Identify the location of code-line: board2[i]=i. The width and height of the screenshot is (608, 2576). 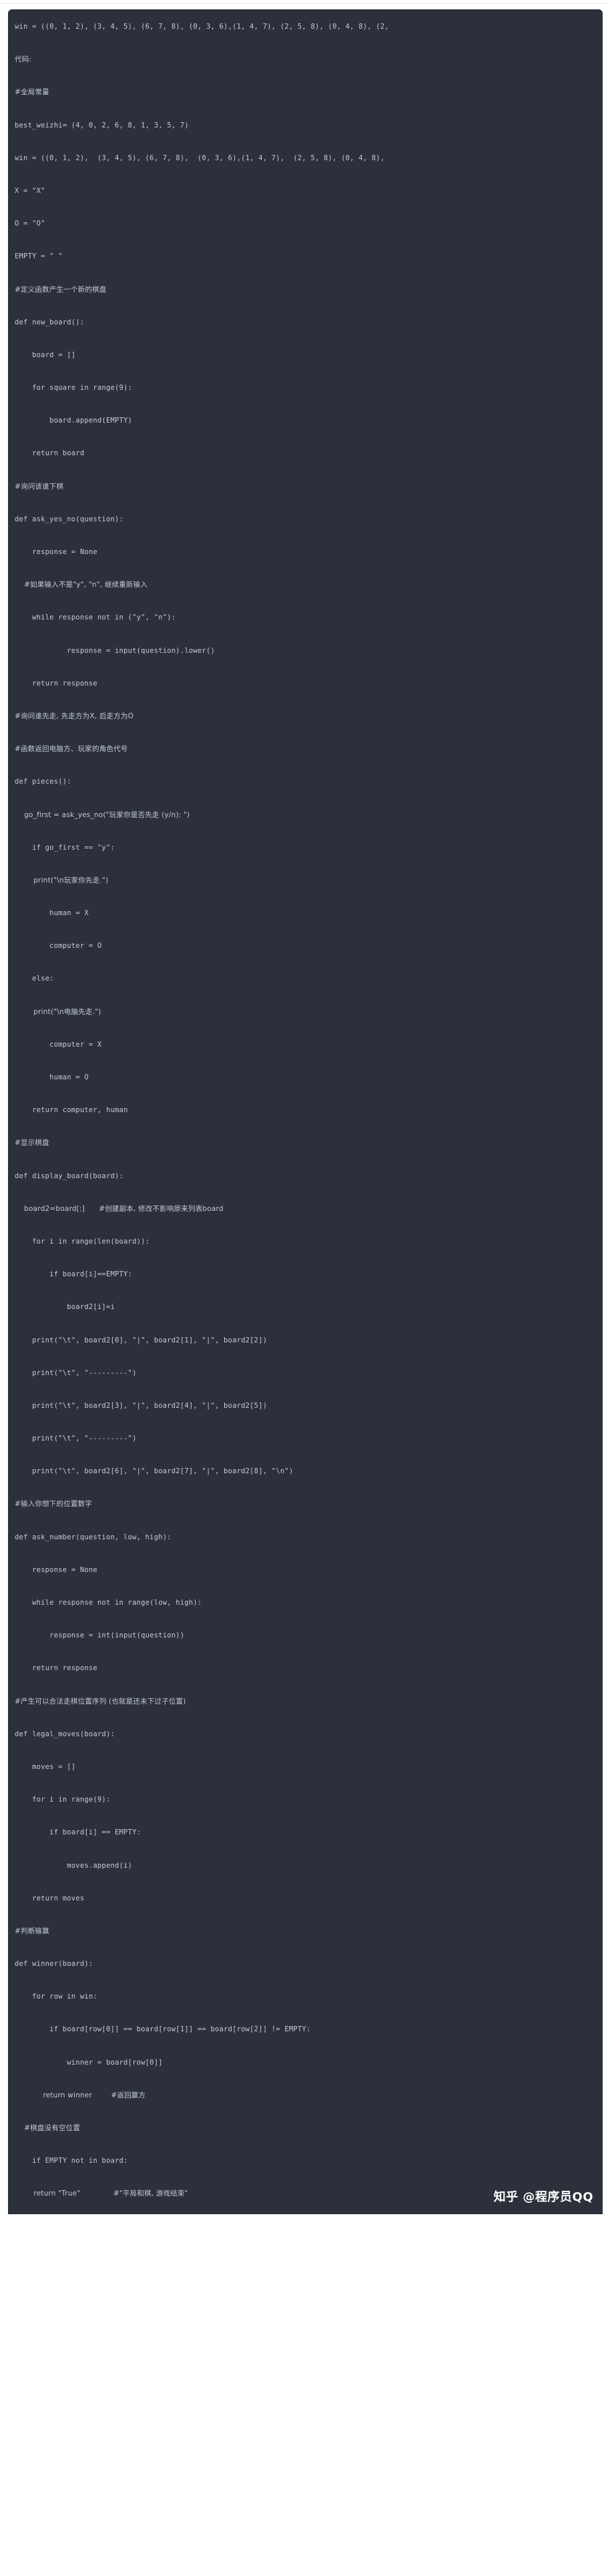
(65, 1307).